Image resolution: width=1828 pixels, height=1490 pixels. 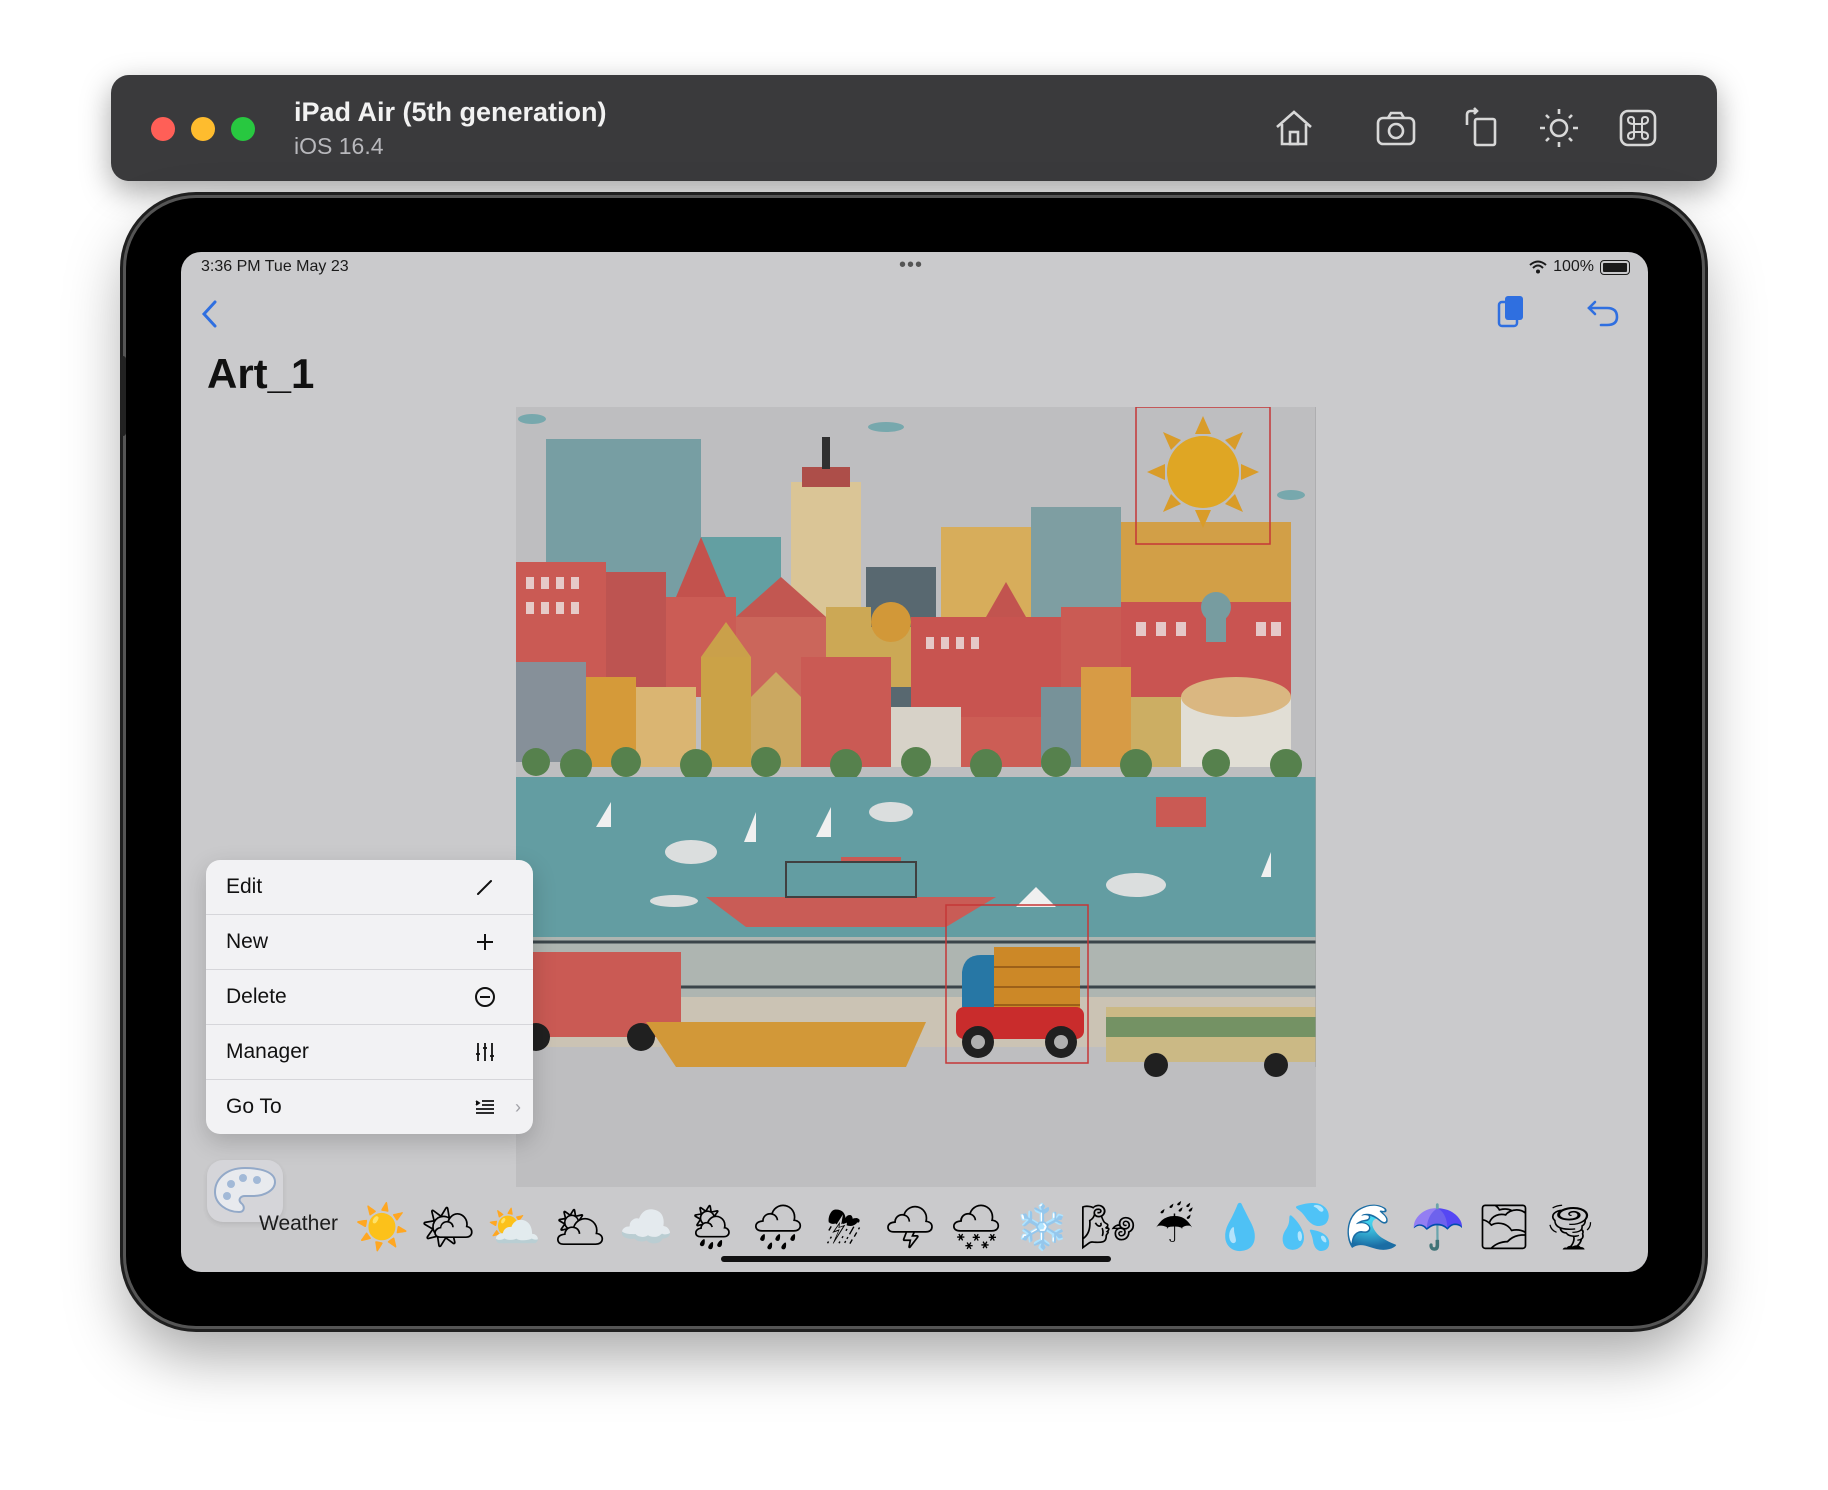 I want to click on weather-emoji-14: 💦, so click(x=1306, y=1227).